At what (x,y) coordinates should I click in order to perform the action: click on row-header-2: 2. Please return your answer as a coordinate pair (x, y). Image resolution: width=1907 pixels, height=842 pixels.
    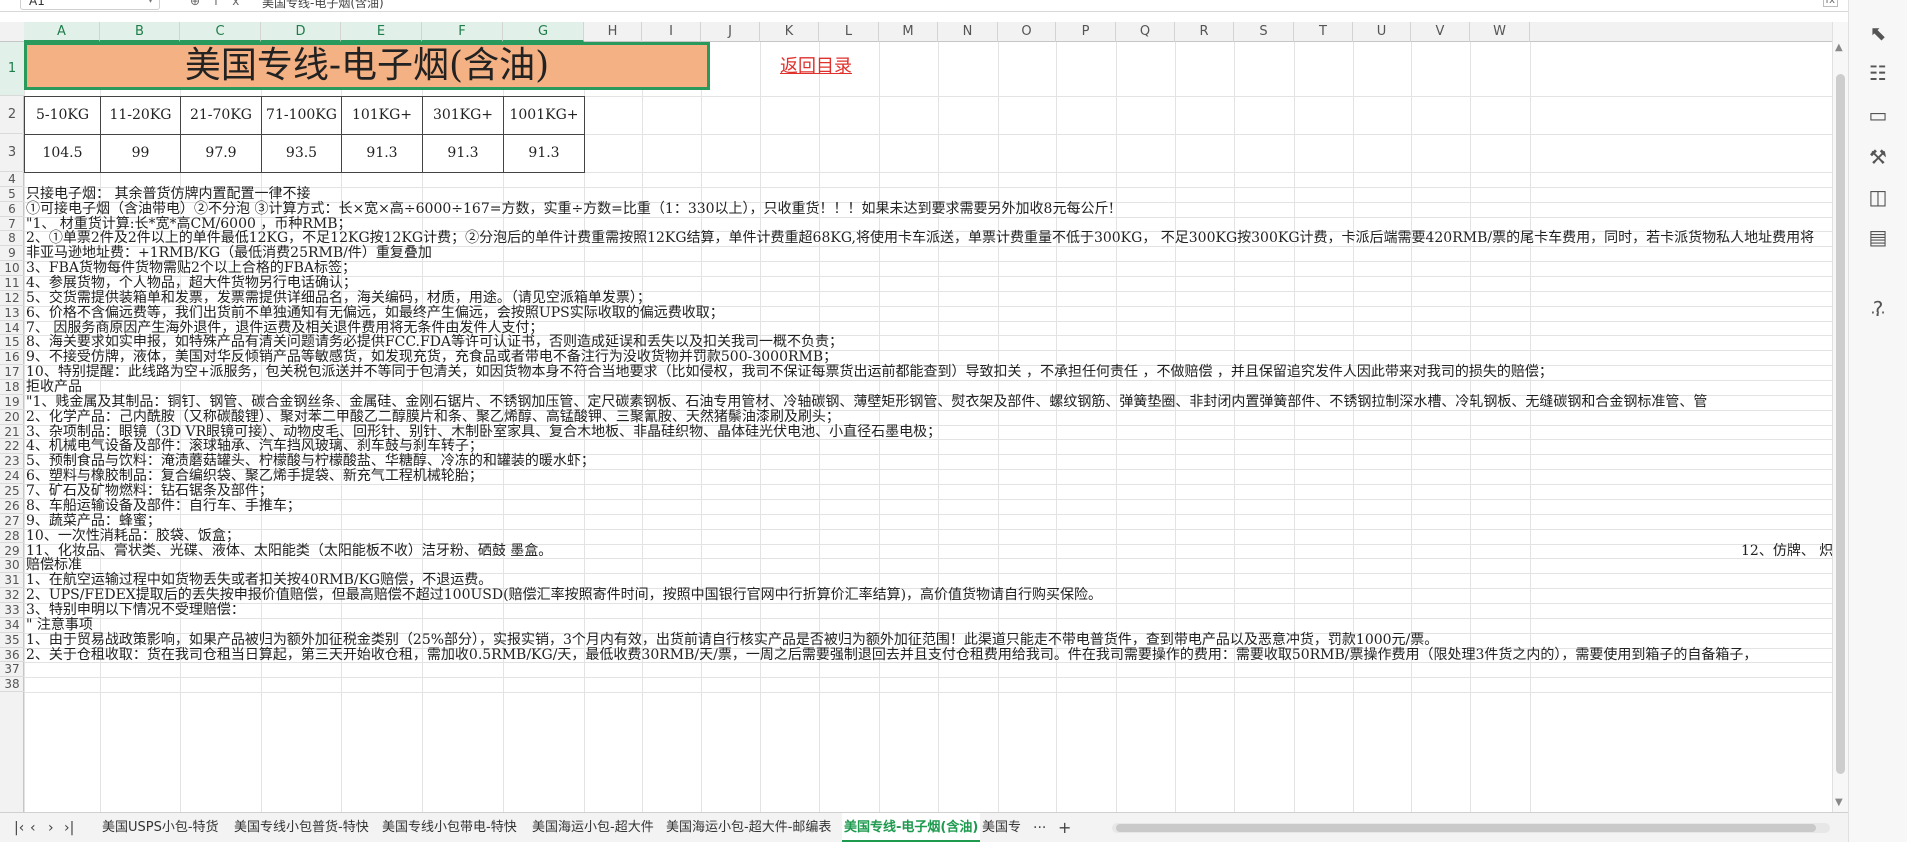
    Looking at the image, I should click on (12, 115).